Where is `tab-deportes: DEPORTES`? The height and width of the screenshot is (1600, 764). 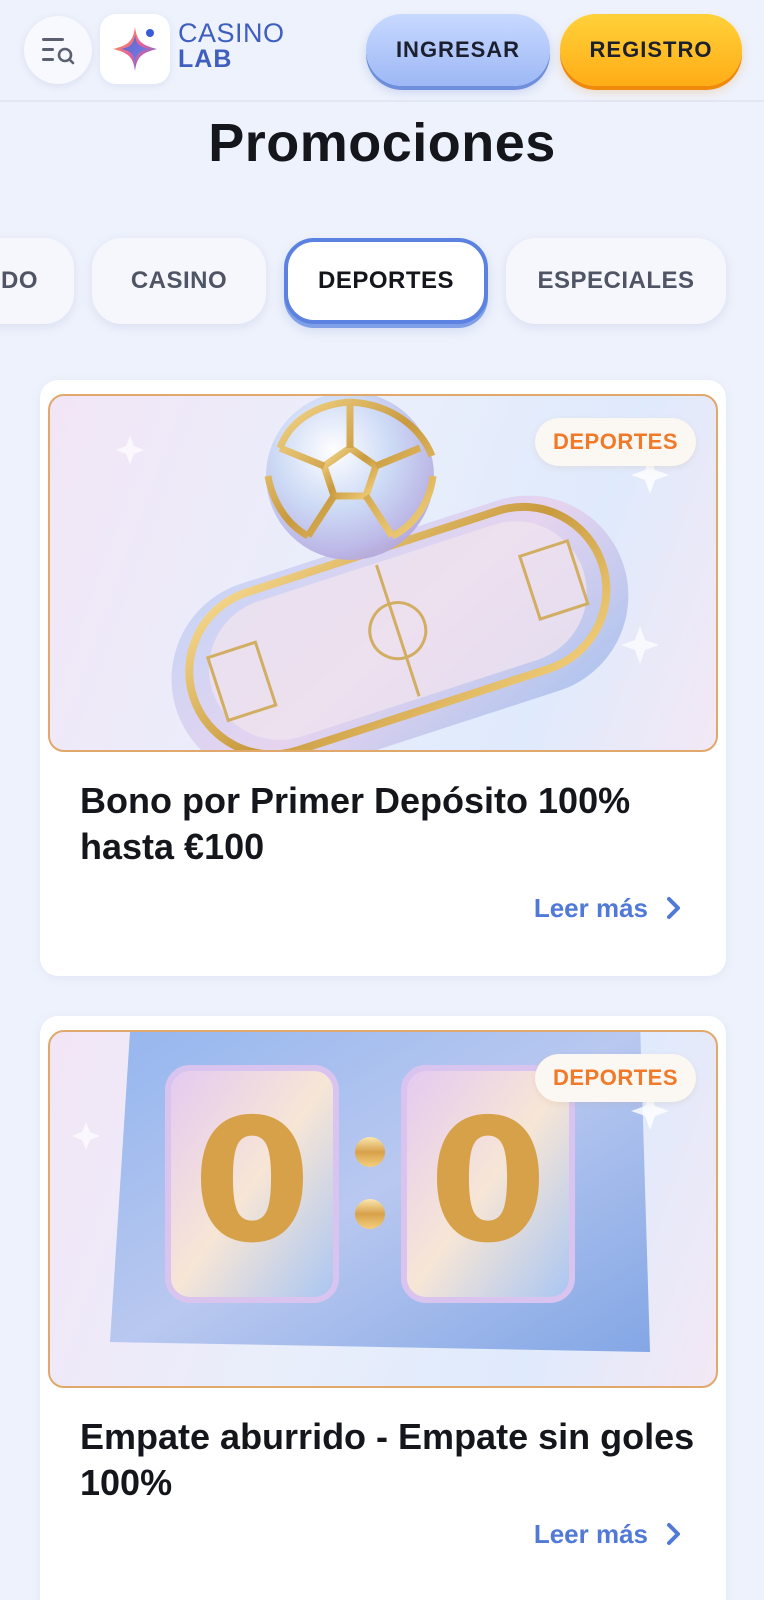 tab-deportes: DEPORTES is located at coordinates (386, 281).